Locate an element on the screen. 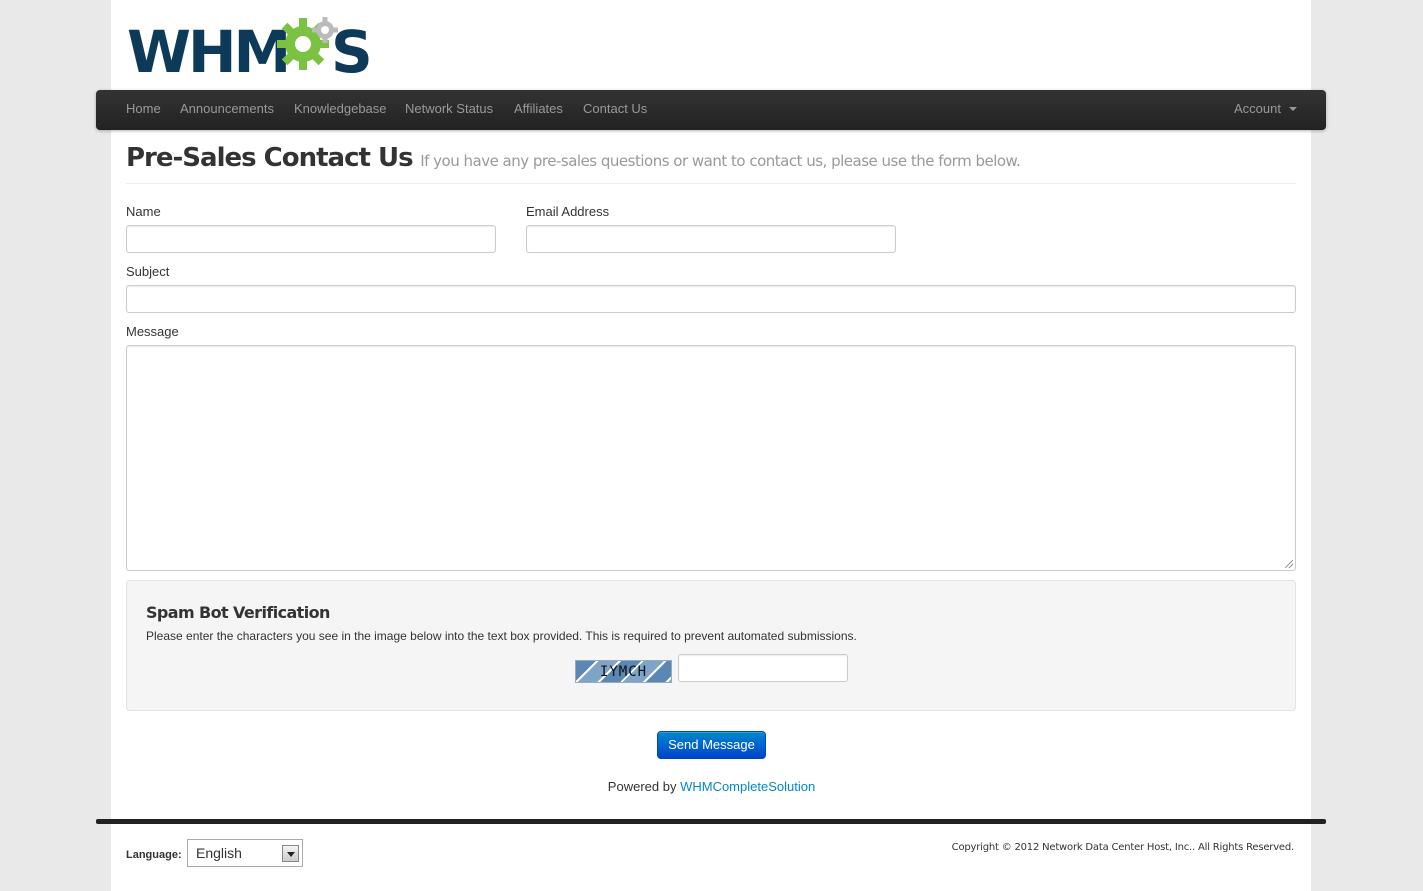  captcha-input is located at coordinates (763, 668).